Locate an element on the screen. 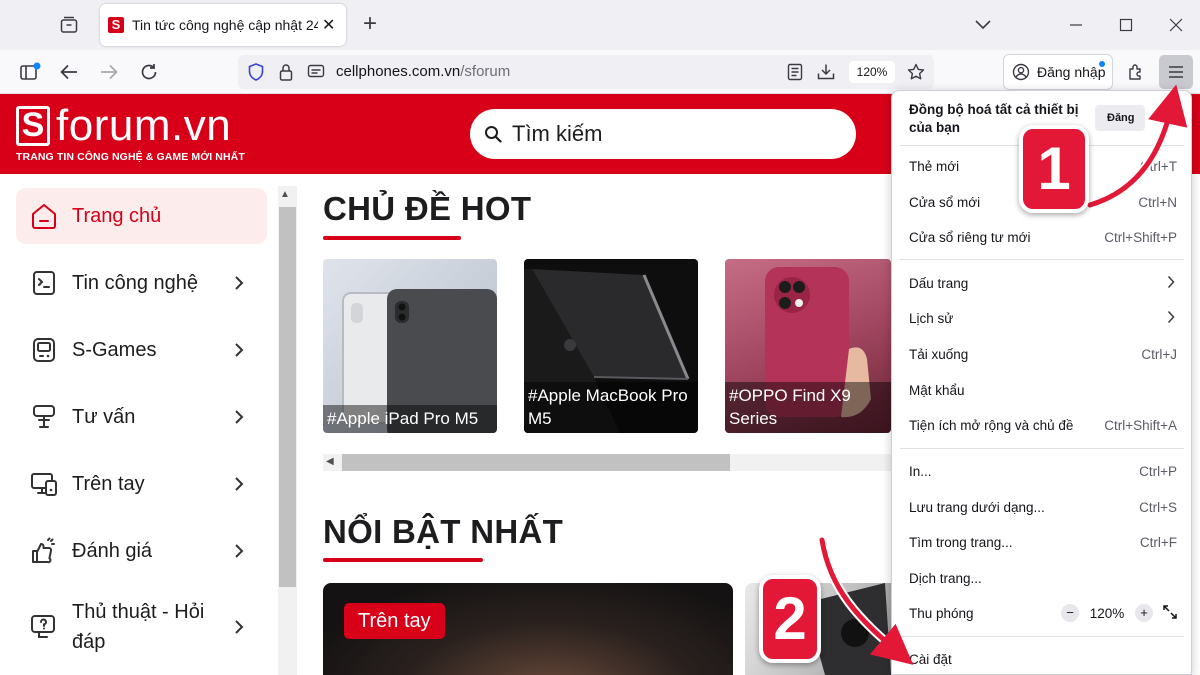 The height and width of the screenshot is (675, 1200). sidebar-item-tips: Thủ thuật - Hỏi đáp is located at coordinates (141, 627).